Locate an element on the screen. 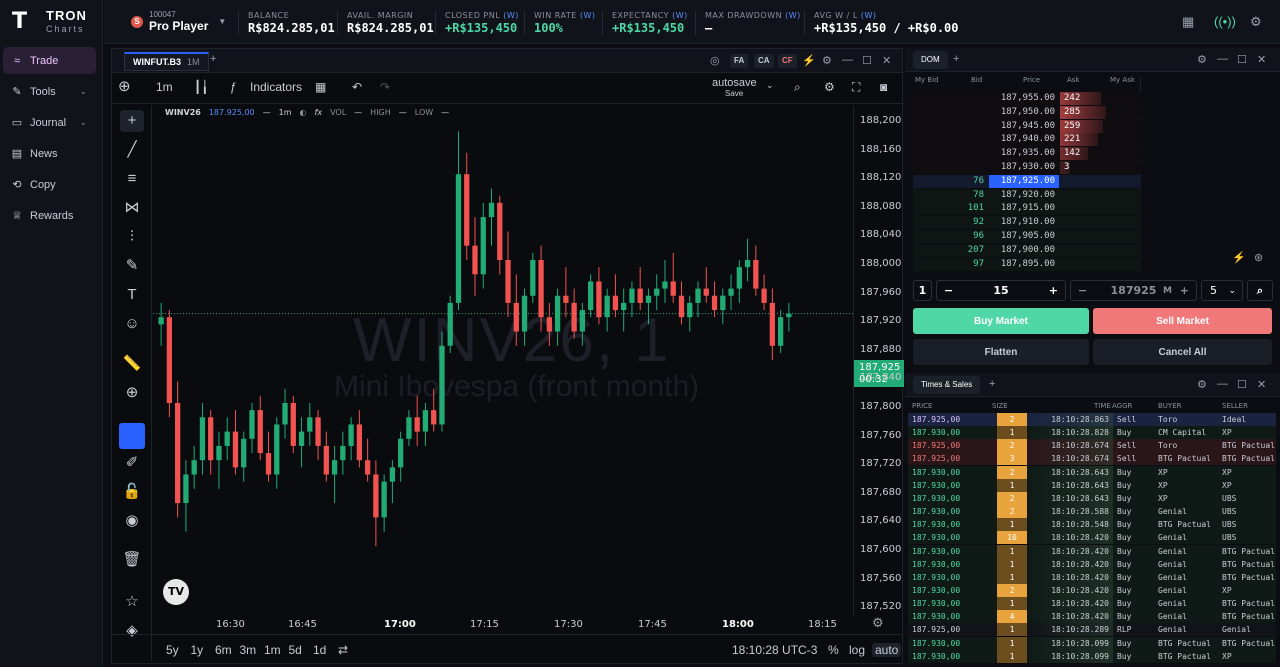 The width and height of the screenshot is (1280, 667). dom-ask: 242 is located at coordinates (1080, 98).